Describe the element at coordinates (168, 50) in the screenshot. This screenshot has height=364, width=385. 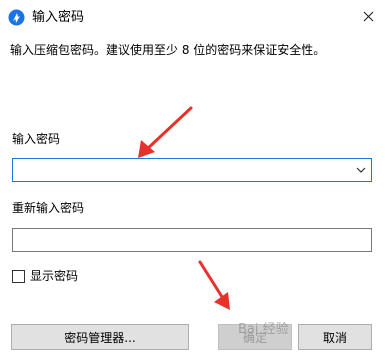
I see `description-text: 输入压缩包密码。建议使用至少 8 位的密码来保证安全性。` at that location.